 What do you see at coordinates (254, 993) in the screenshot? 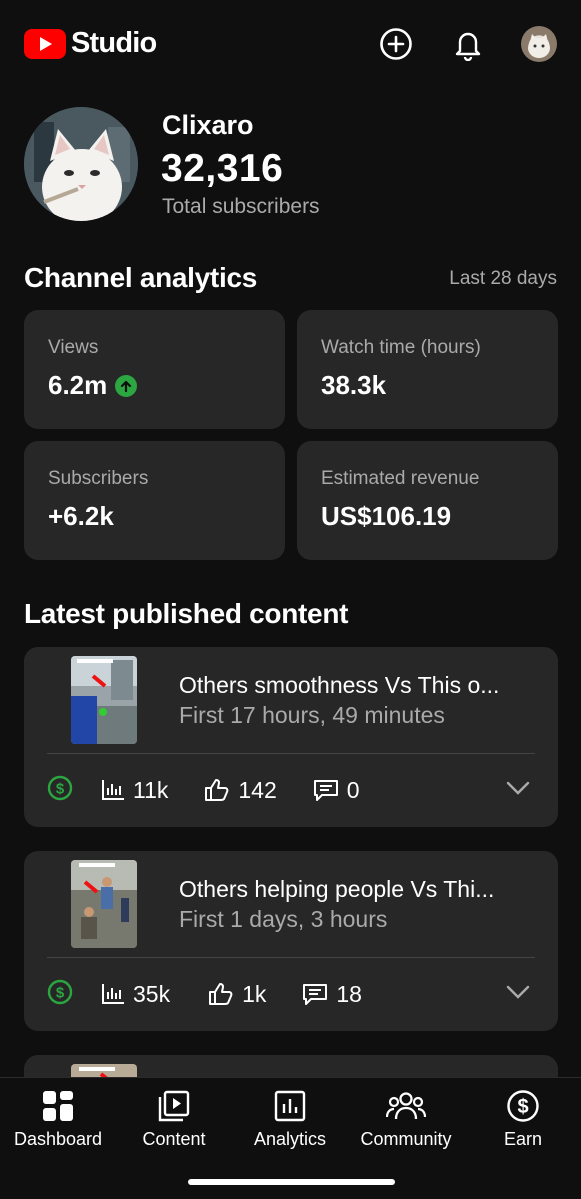
I see `likes-count: 1k` at bounding box center [254, 993].